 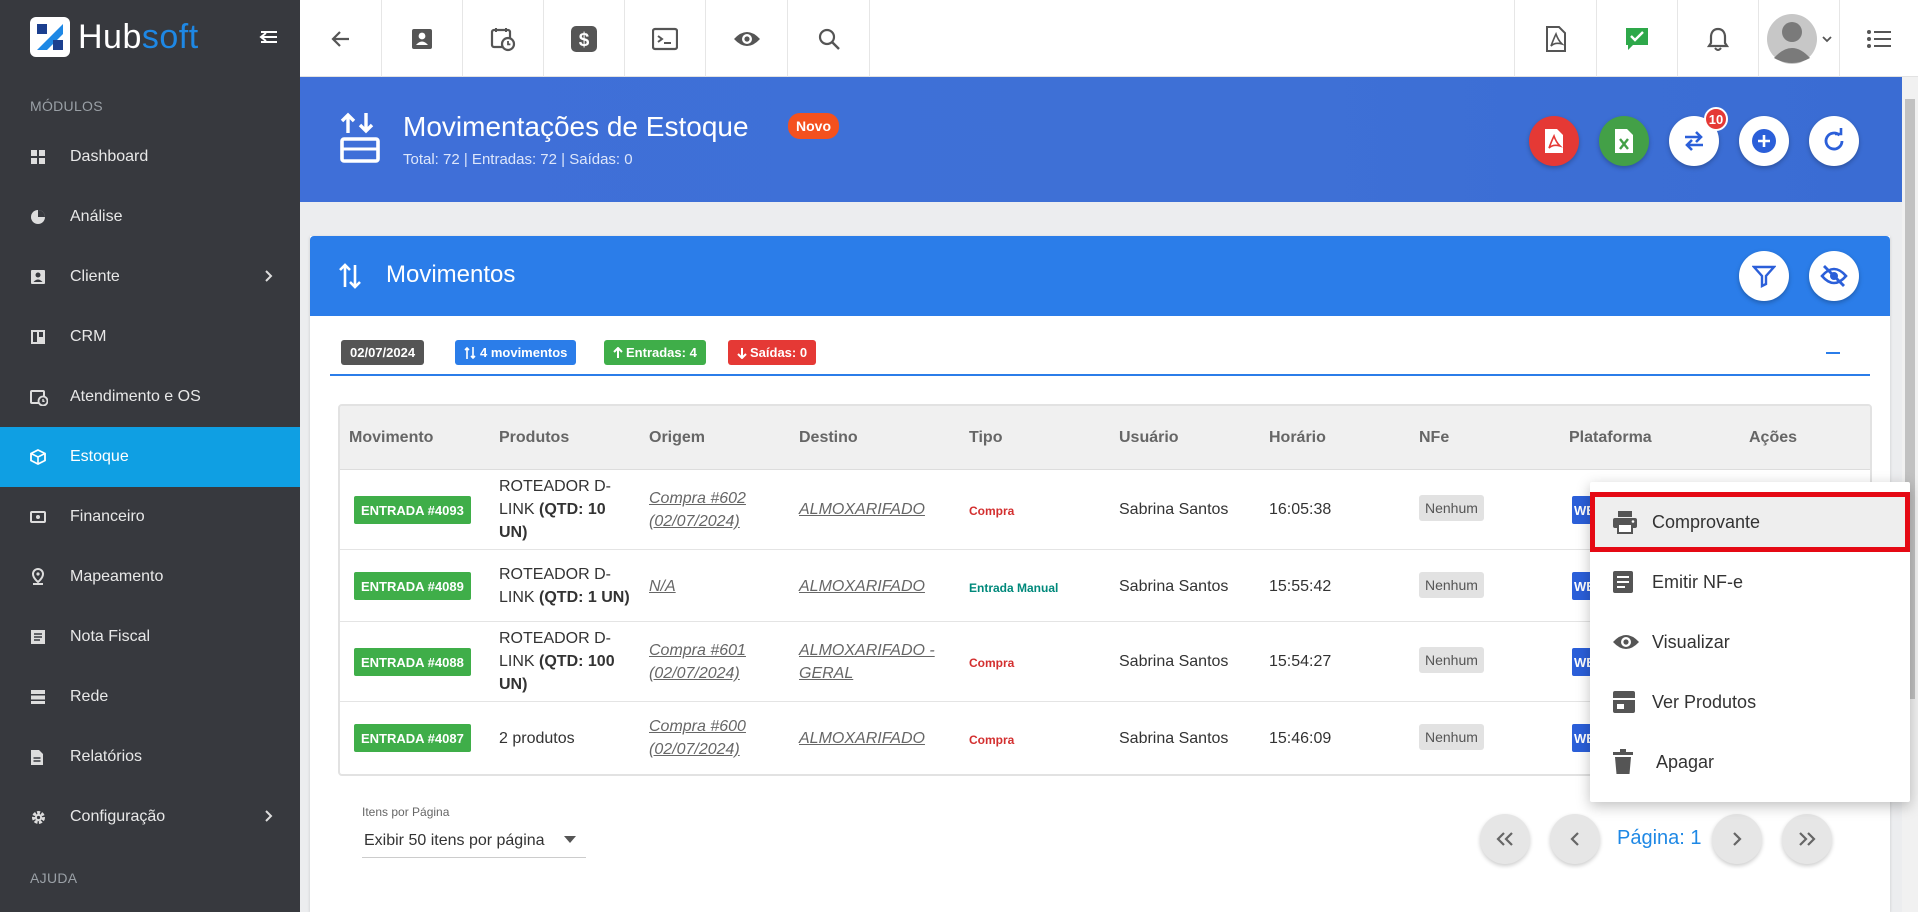 What do you see at coordinates (1833, 353) in the screenshot?
I see `minimize-icon` at bounding box center [1833, 353].